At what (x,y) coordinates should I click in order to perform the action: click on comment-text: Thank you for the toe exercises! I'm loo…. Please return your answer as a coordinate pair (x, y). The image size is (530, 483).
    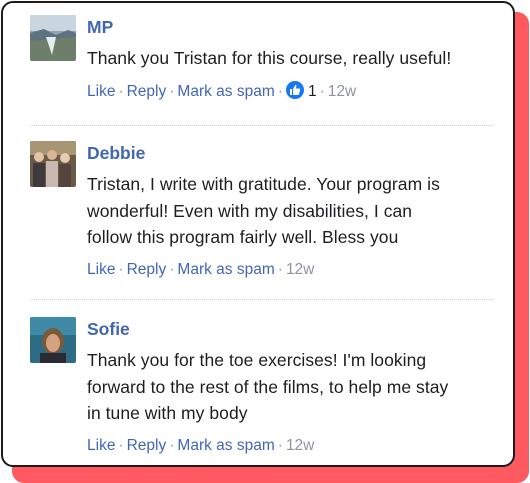
    Looking at the image, I should click on (291, 387).